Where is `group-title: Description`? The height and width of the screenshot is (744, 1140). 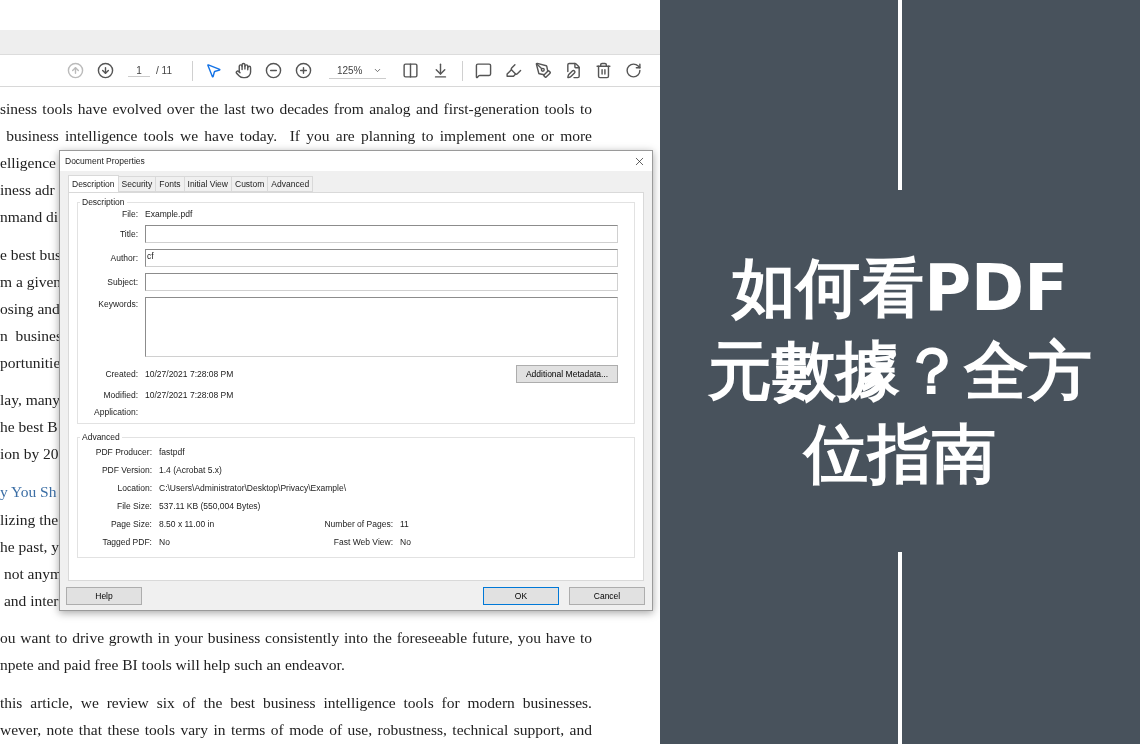
group-title: Description is located at coordinates (103, 202).